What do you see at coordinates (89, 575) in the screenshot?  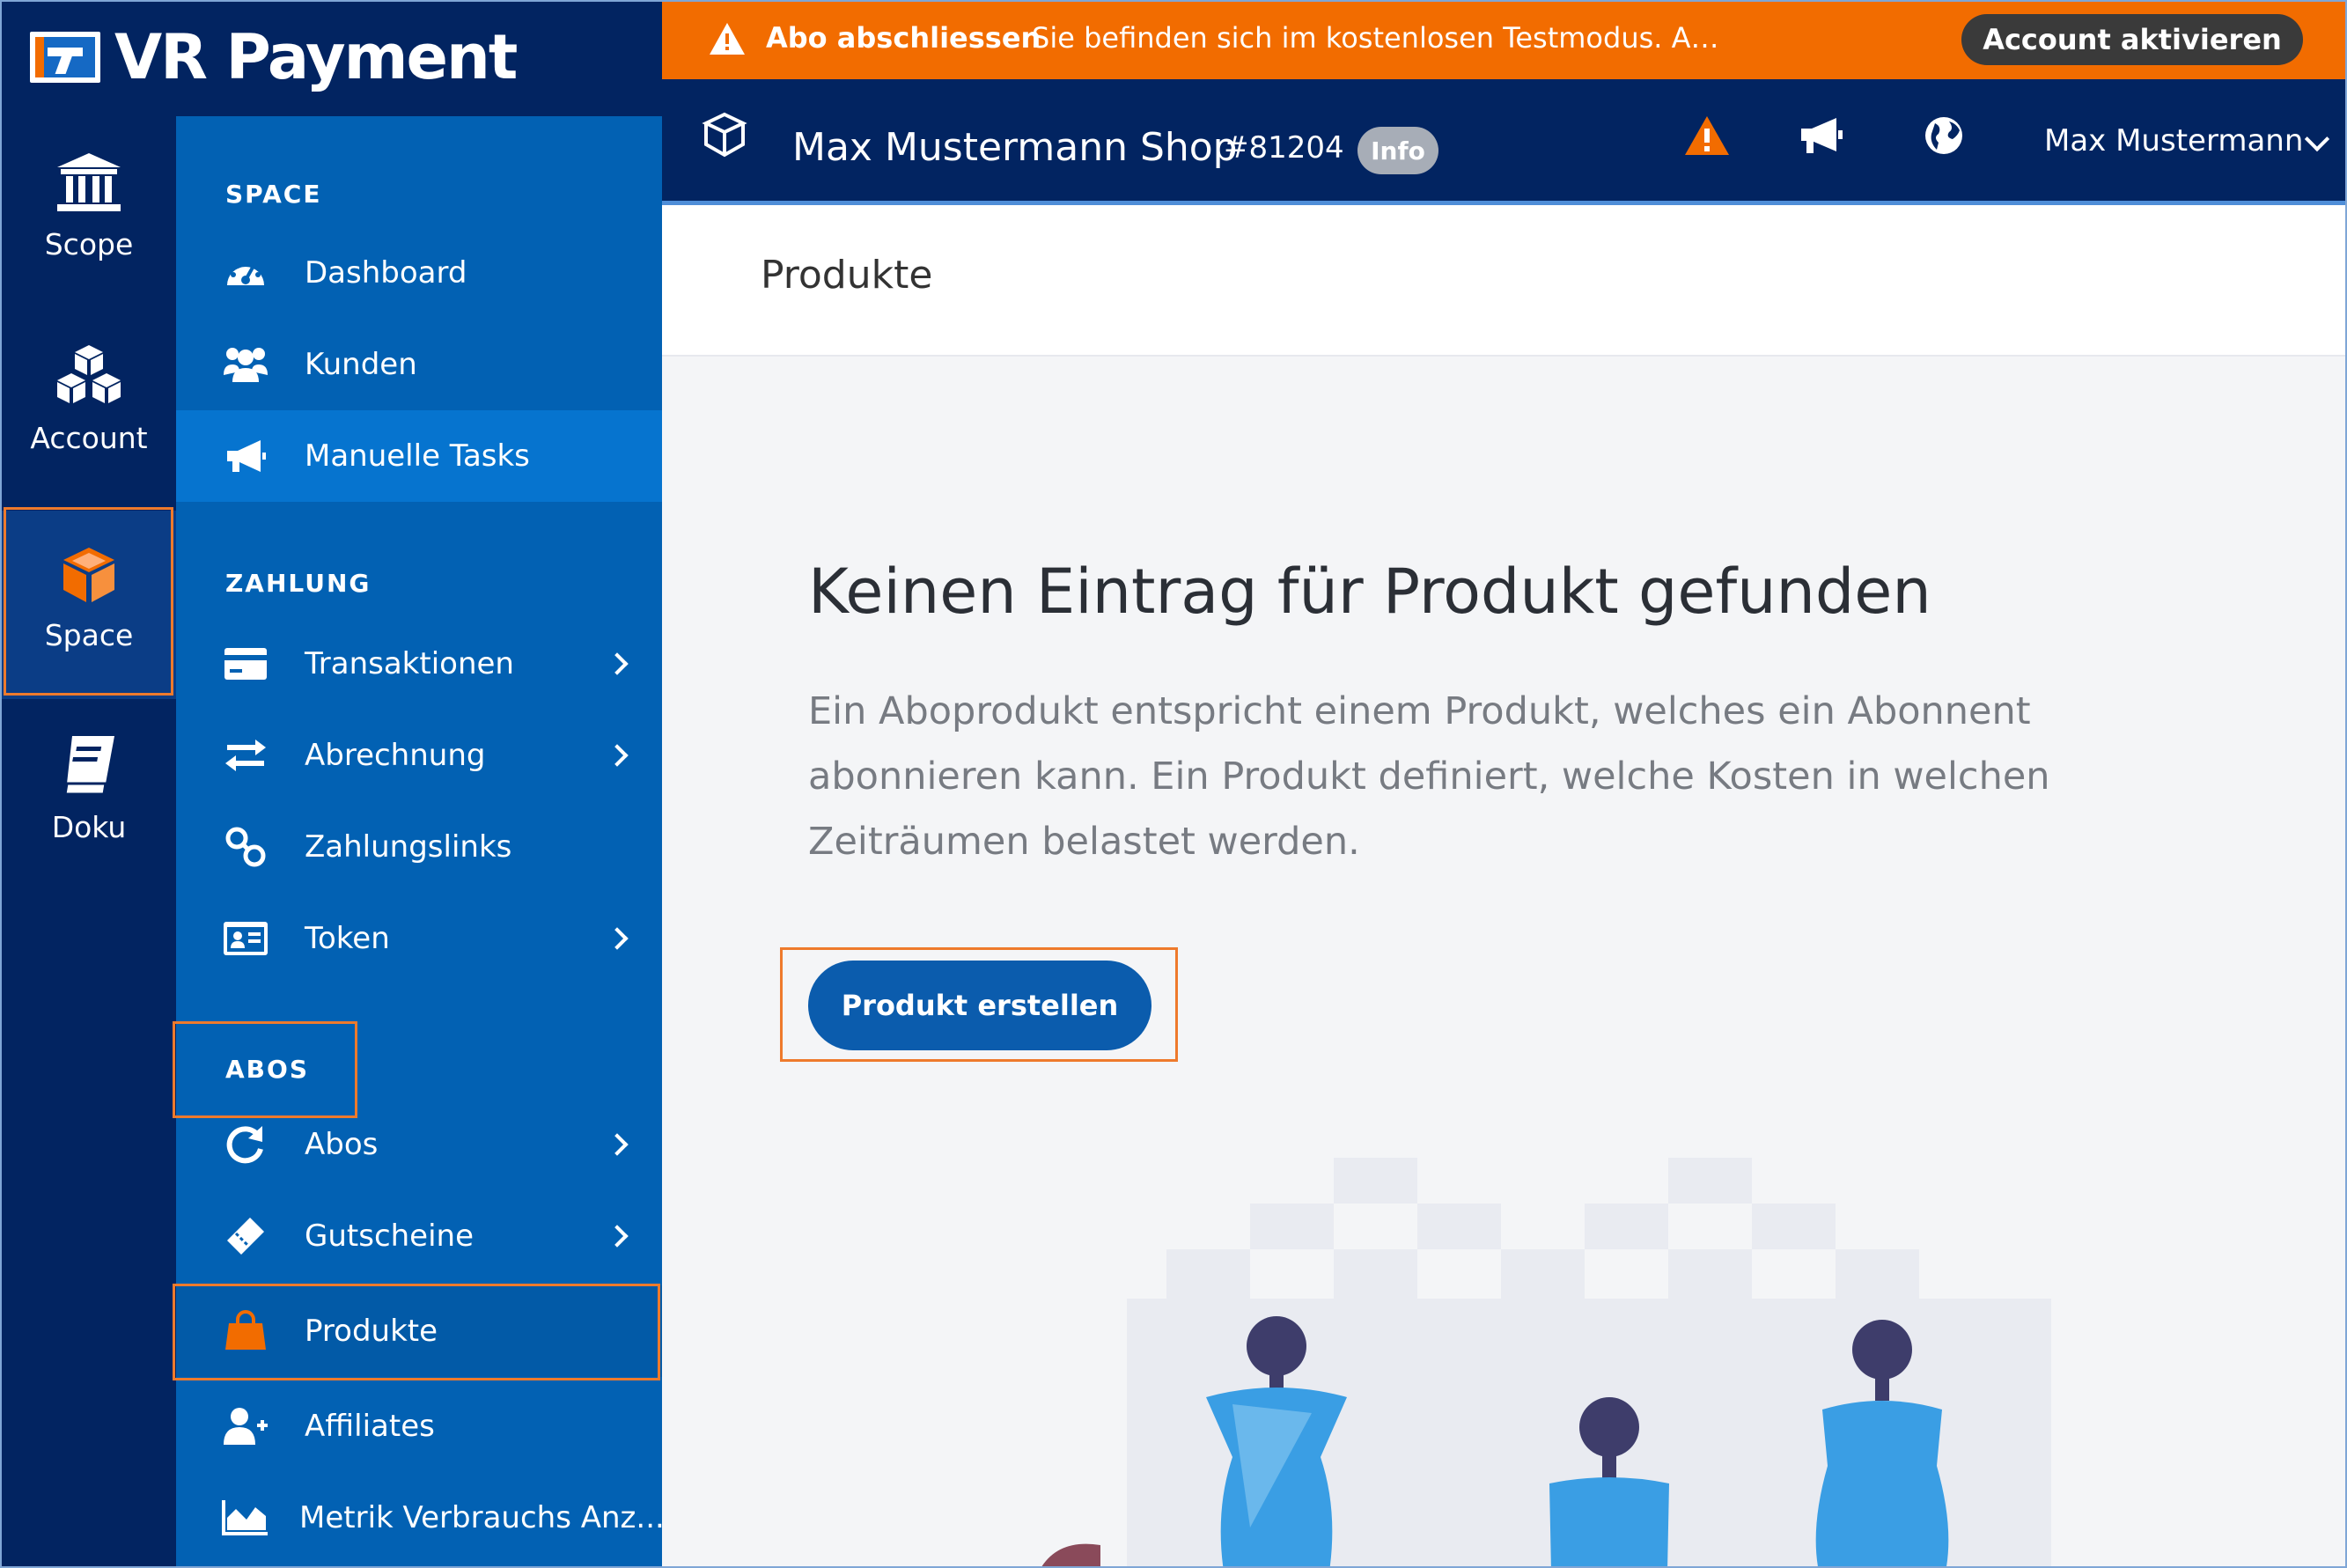 I see `cube-icon` at bounding box center [89, 575].